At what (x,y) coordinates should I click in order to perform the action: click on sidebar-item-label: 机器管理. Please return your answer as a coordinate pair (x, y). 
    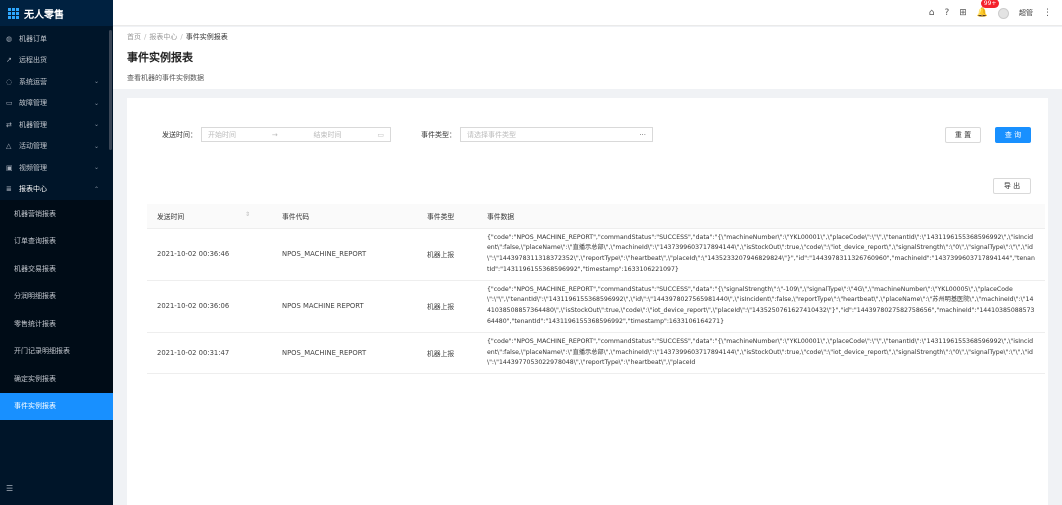
    Looking at the image, I should click on (33, 124).